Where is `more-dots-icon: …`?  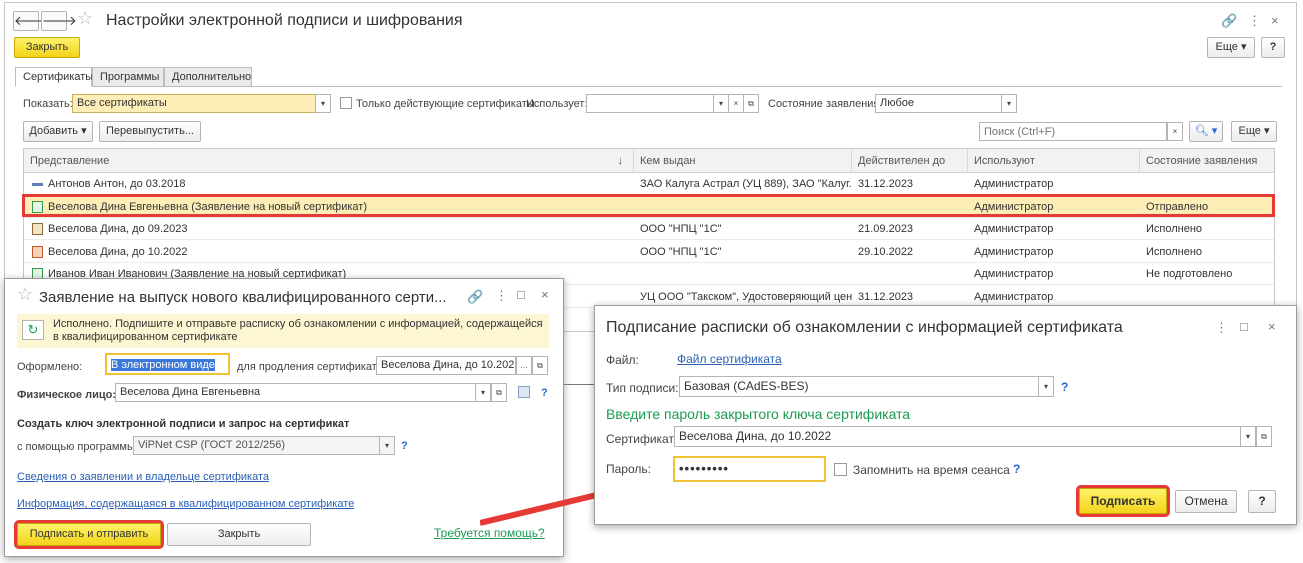 more-dots-icon: … is located at coordinates (524, 365).